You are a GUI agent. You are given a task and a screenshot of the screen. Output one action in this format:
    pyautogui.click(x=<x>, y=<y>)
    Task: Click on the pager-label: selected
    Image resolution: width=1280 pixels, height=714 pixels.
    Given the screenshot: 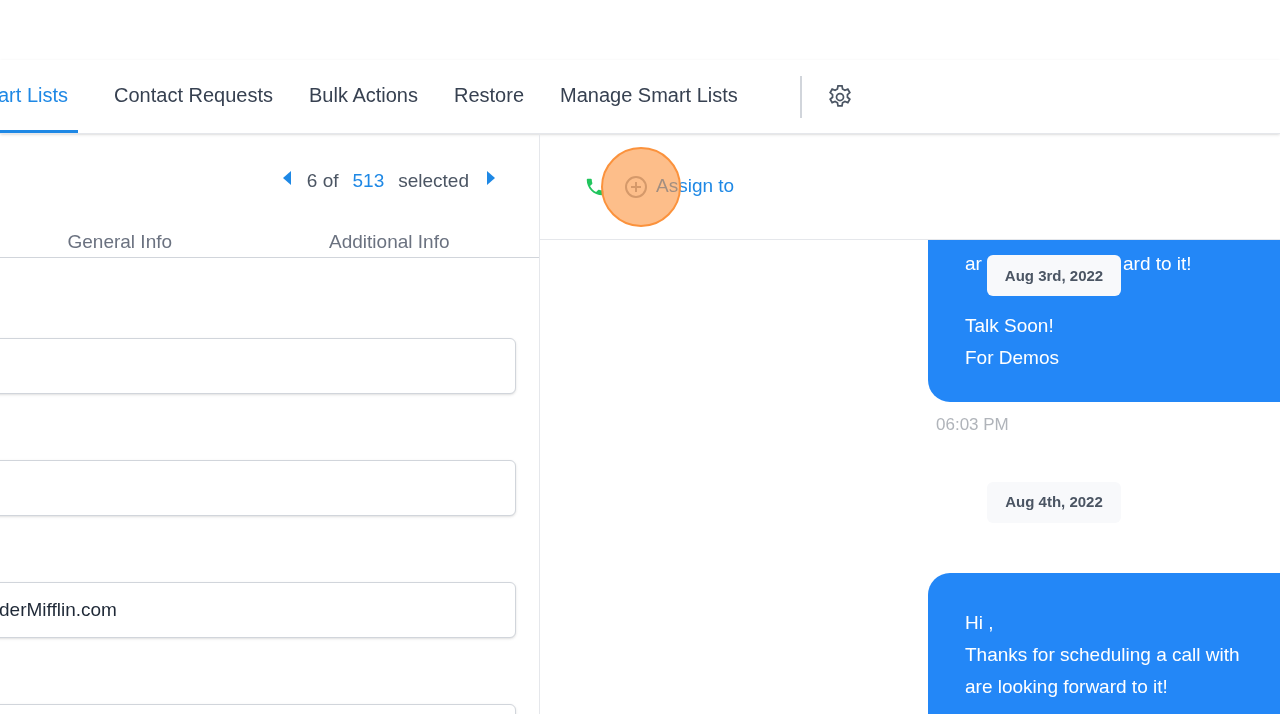 What is the action you would take?
    pyautogui.click(x=433, y=180)
    